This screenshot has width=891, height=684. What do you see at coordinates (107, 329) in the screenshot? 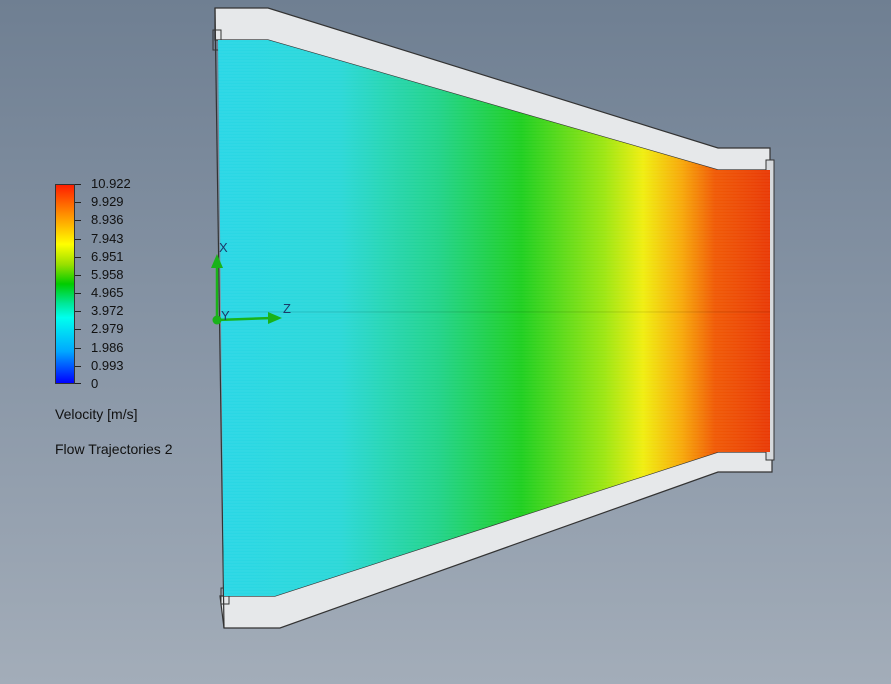
I see `colorbar-tick-label: 2.979` at bounding box center [107, 329].